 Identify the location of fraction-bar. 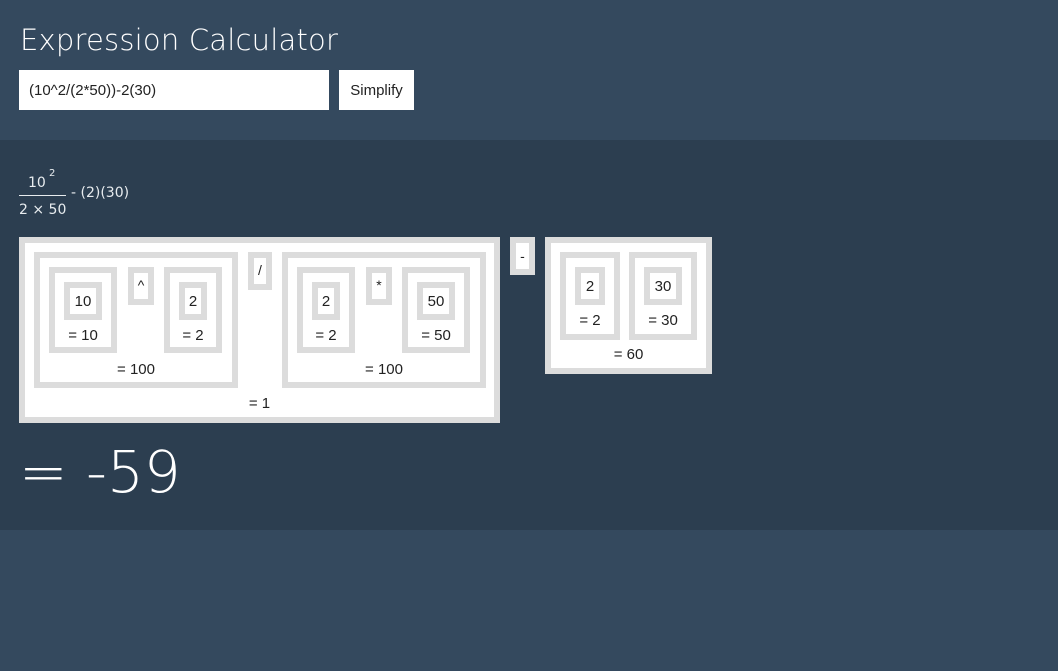
(42, 195).